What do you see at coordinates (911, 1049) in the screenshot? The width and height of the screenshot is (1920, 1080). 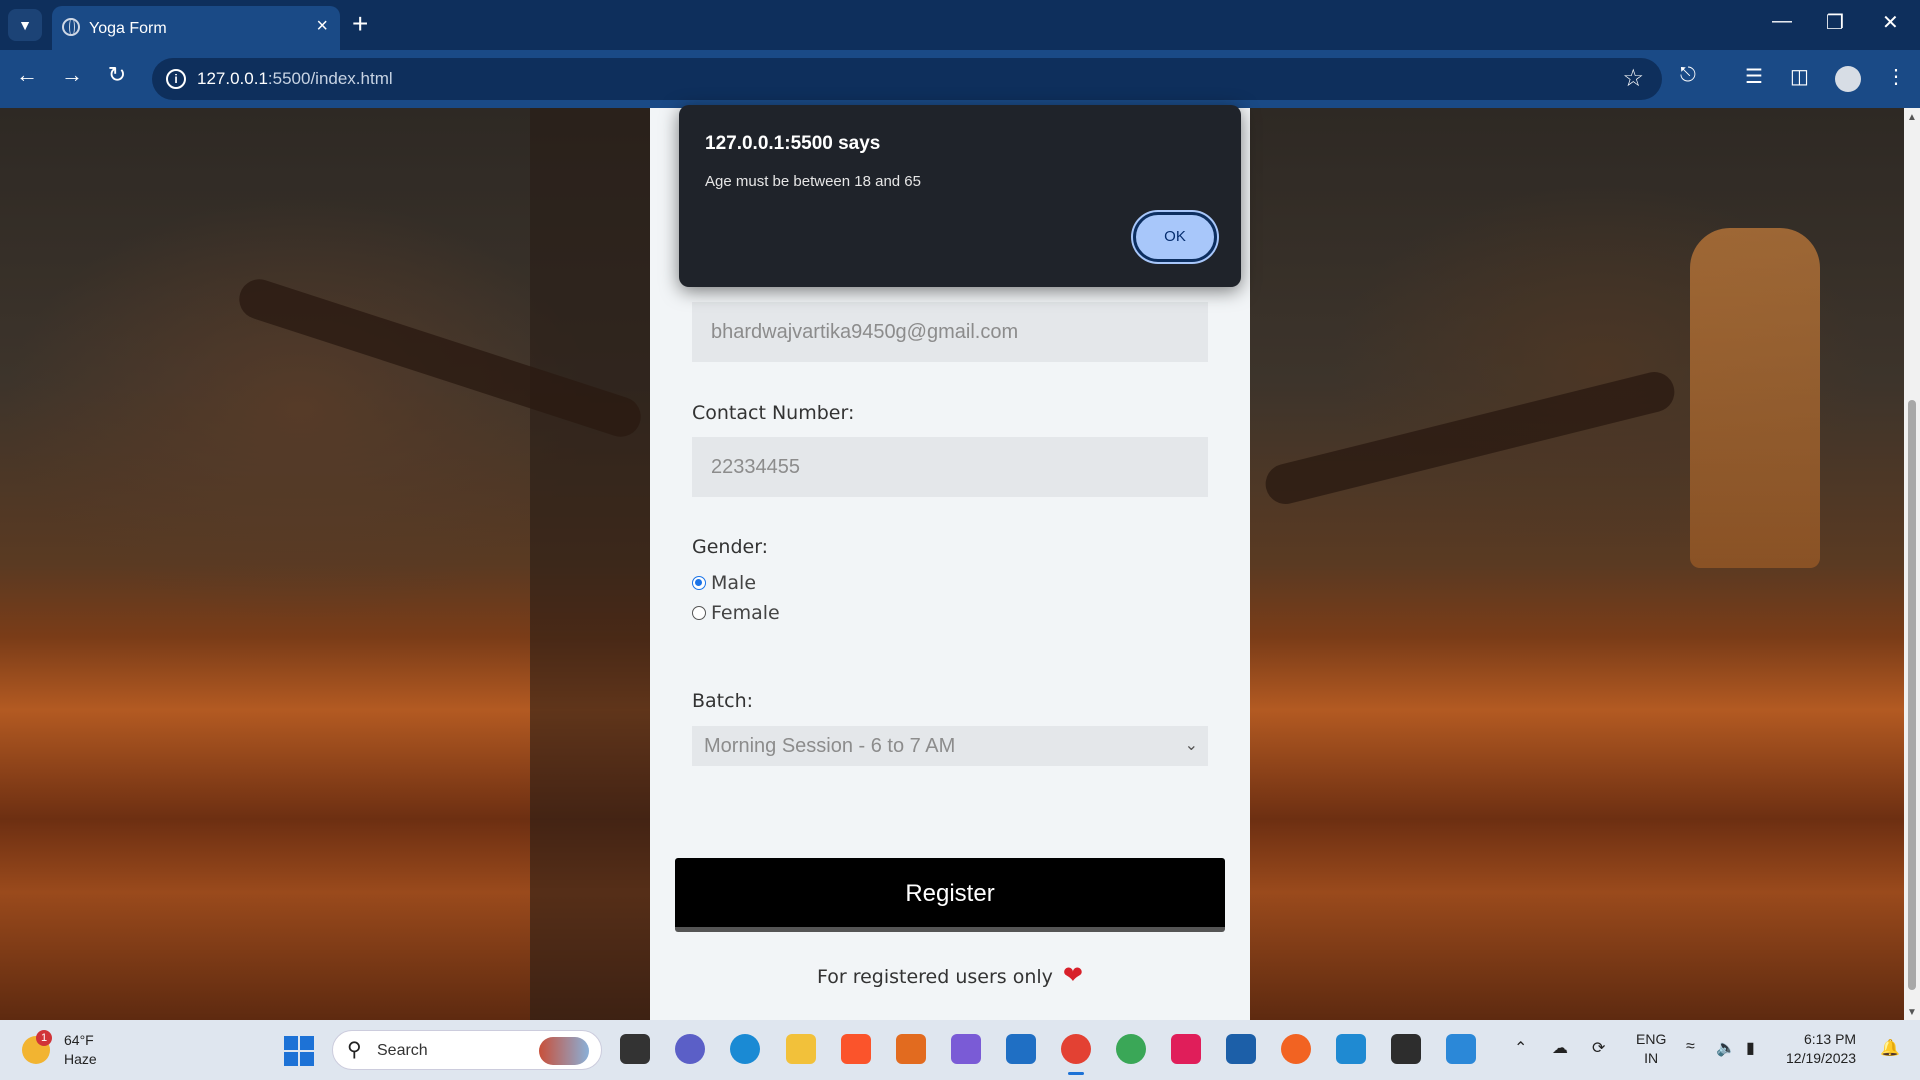 I see `matlab-icon` at bounding box center [911, 1049].